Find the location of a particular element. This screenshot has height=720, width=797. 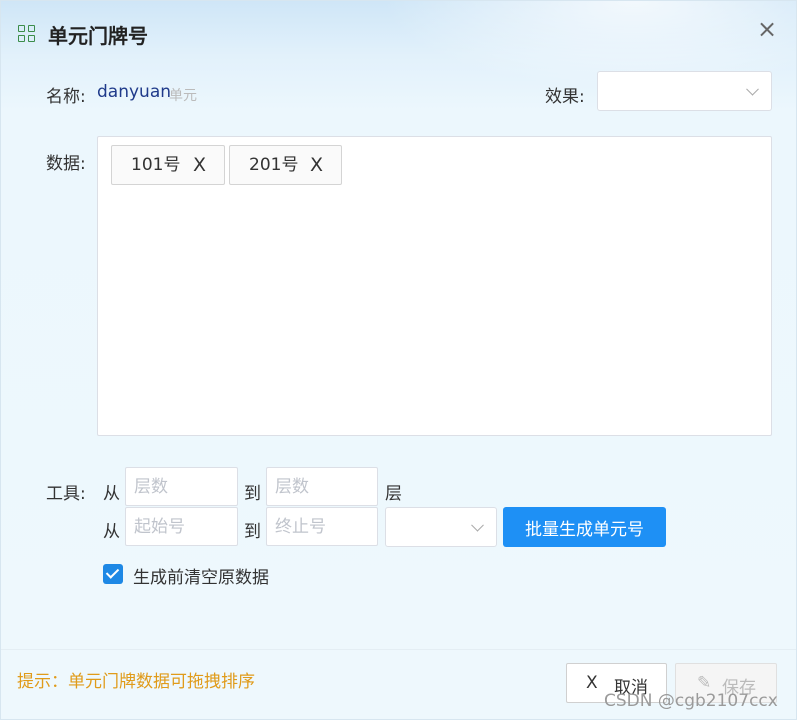

close-icon: X is located at coordinates (592, 683).